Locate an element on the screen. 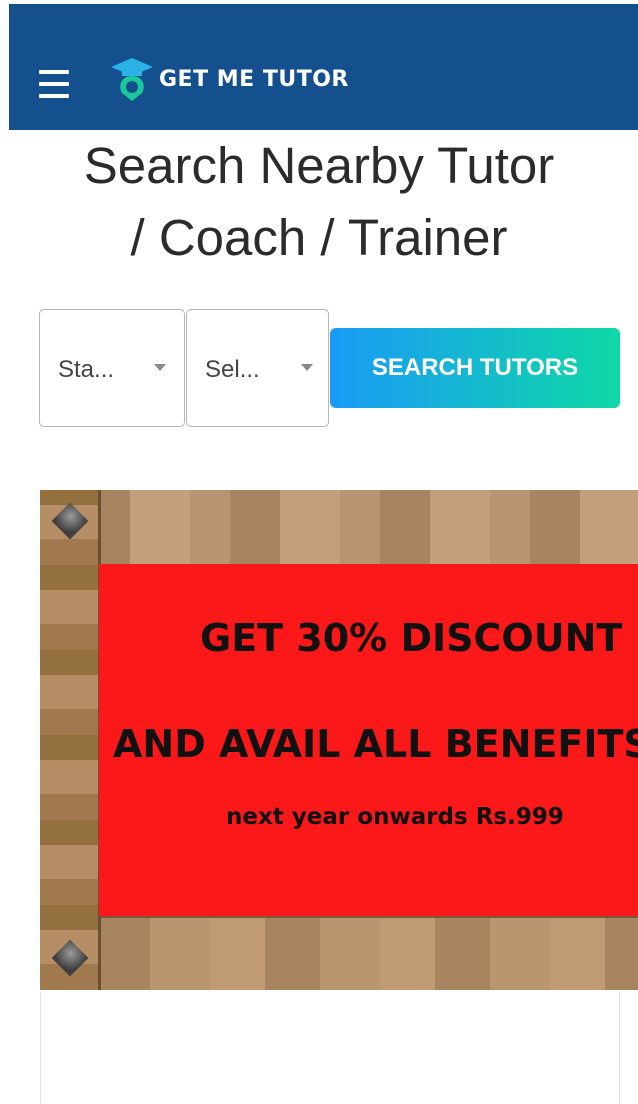  top-navbar: GET ME TUTOR is located at coordinates (323, 67).